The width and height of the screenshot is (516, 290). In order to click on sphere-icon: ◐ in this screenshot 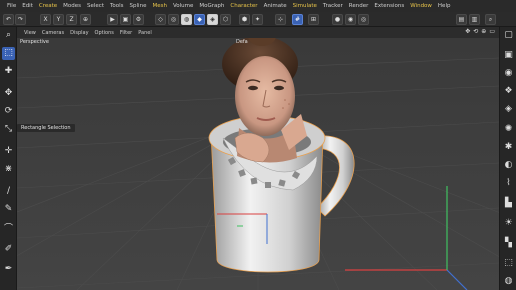, I will do `click(508, 165)`.